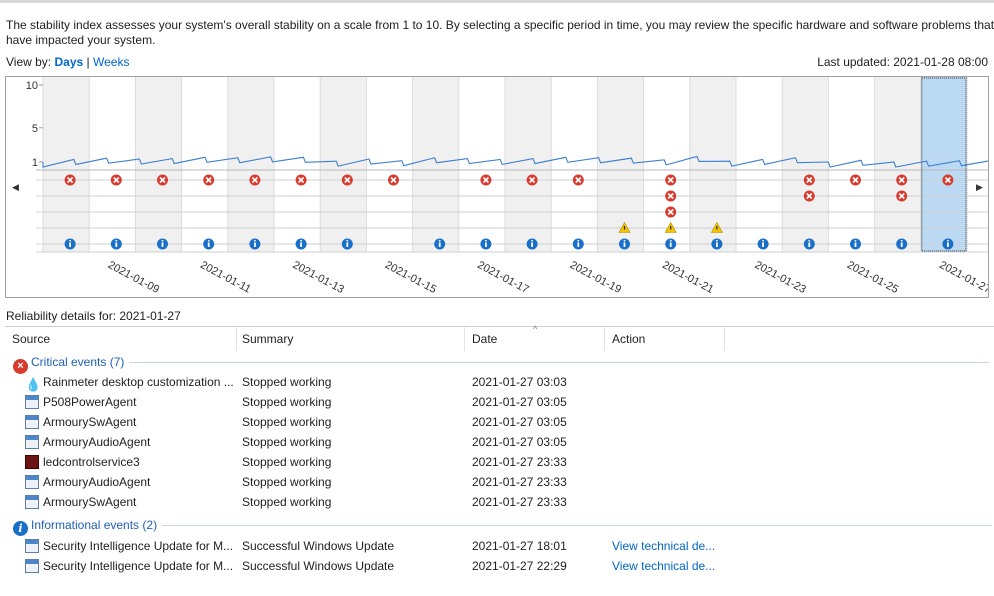  Describe the element at coordinates (90, 422) in the screenshot. I see `row-source-text: ArmourySwAgent` at that location.